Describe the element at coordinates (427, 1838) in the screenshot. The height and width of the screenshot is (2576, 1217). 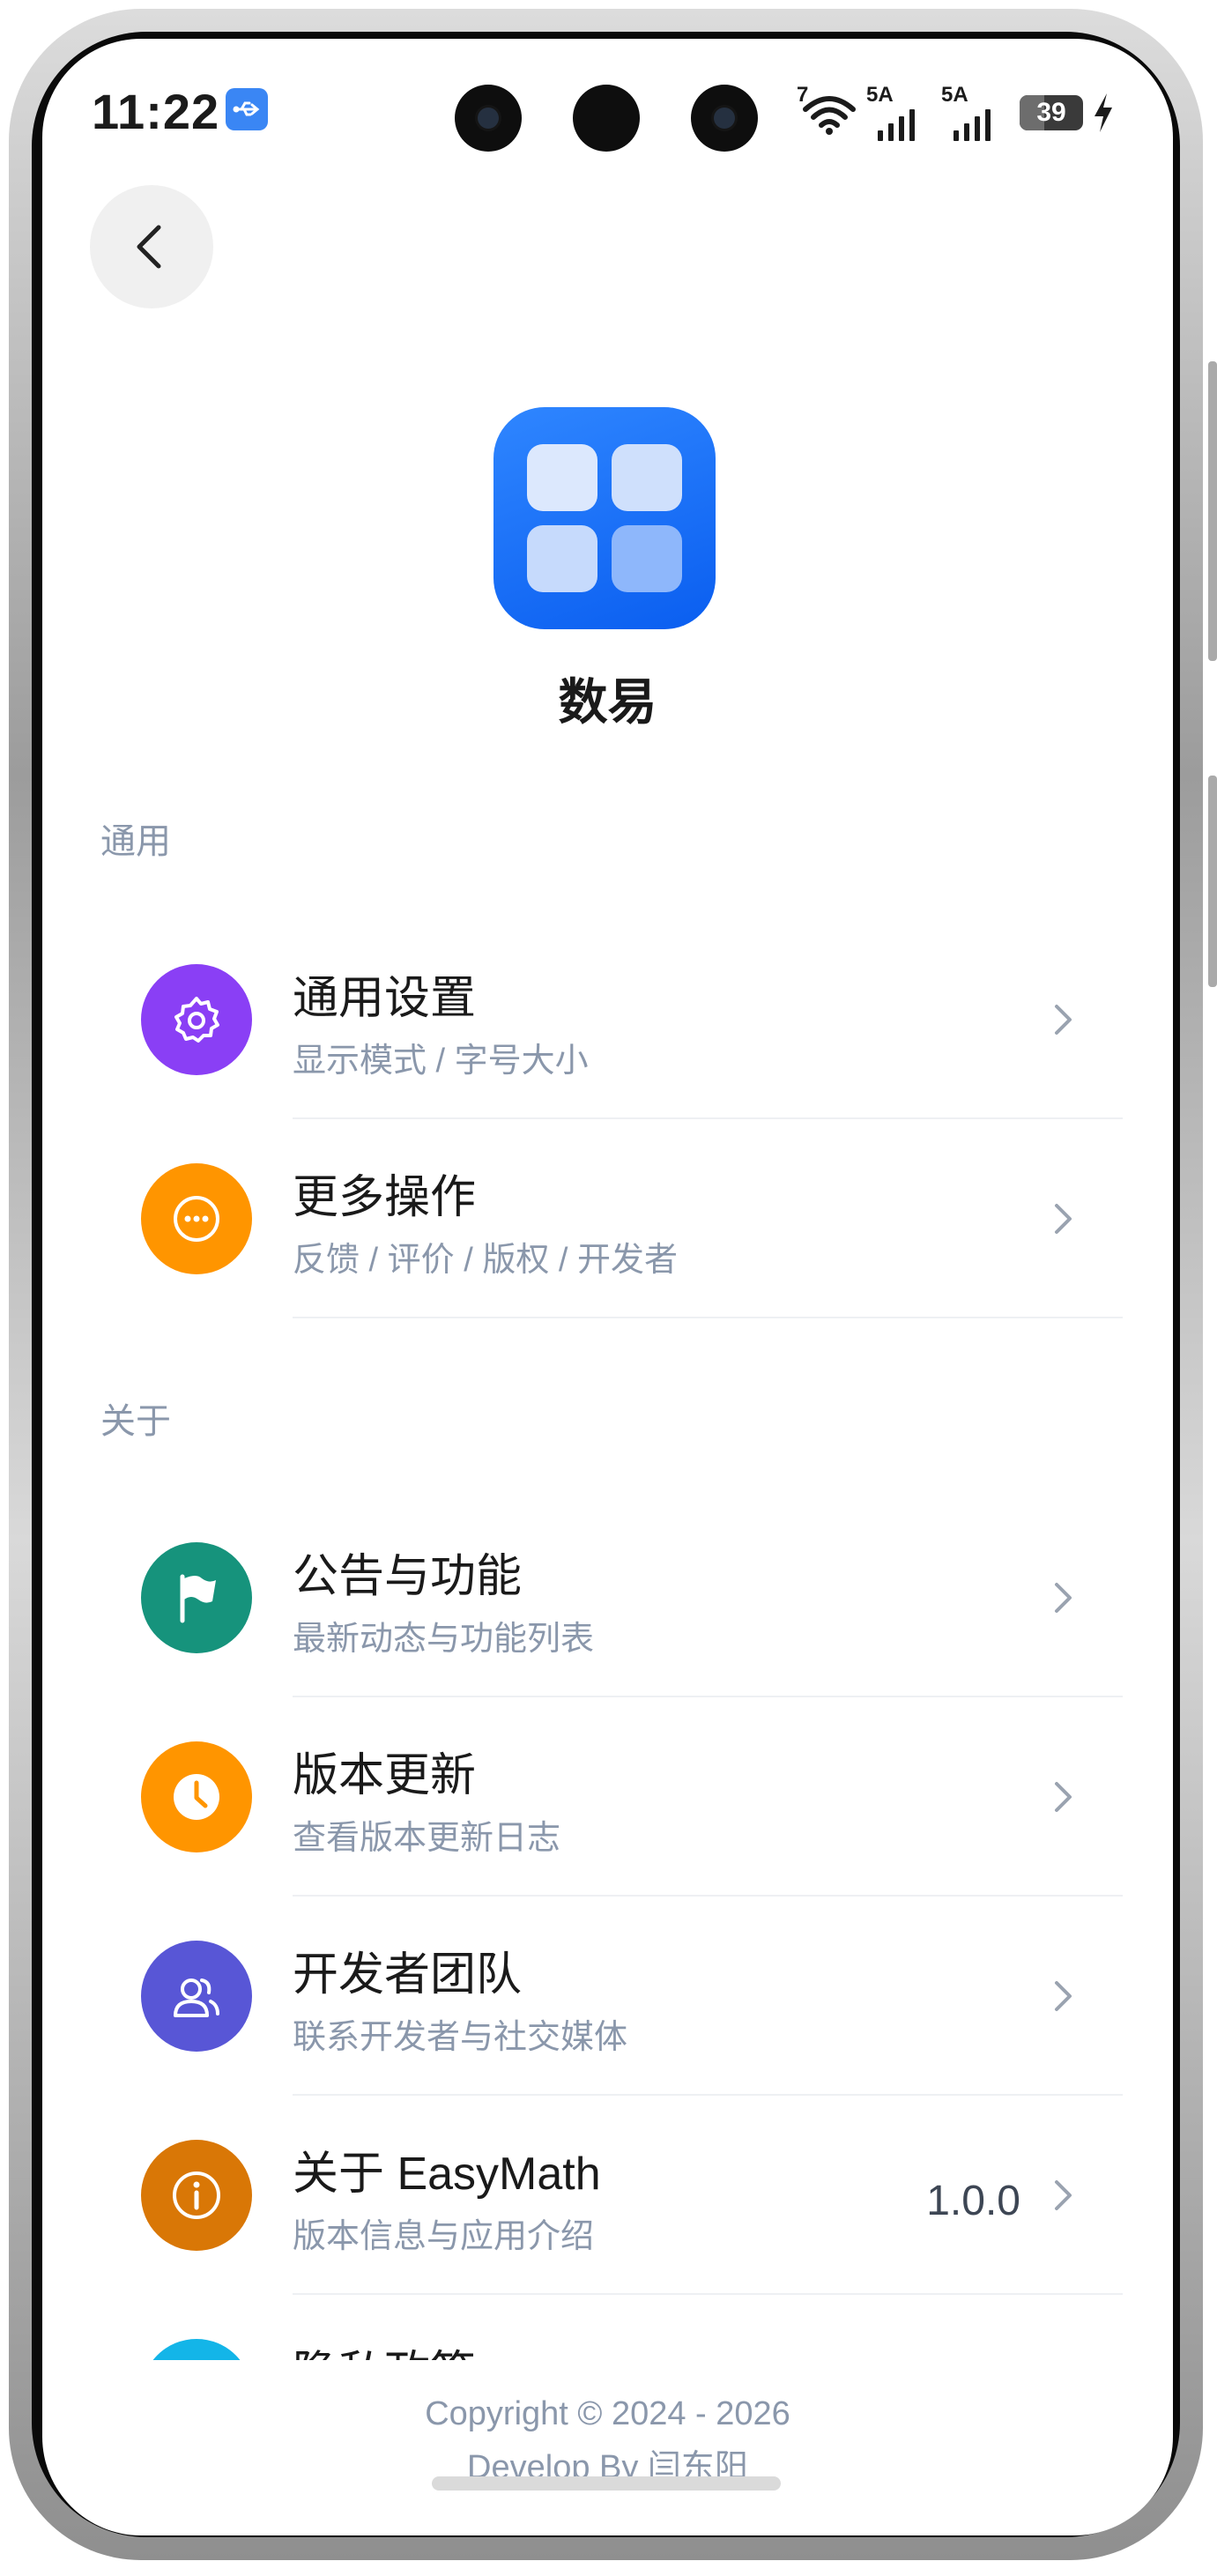
I see `row-subtitle: 查看版本更新日志` at that location.